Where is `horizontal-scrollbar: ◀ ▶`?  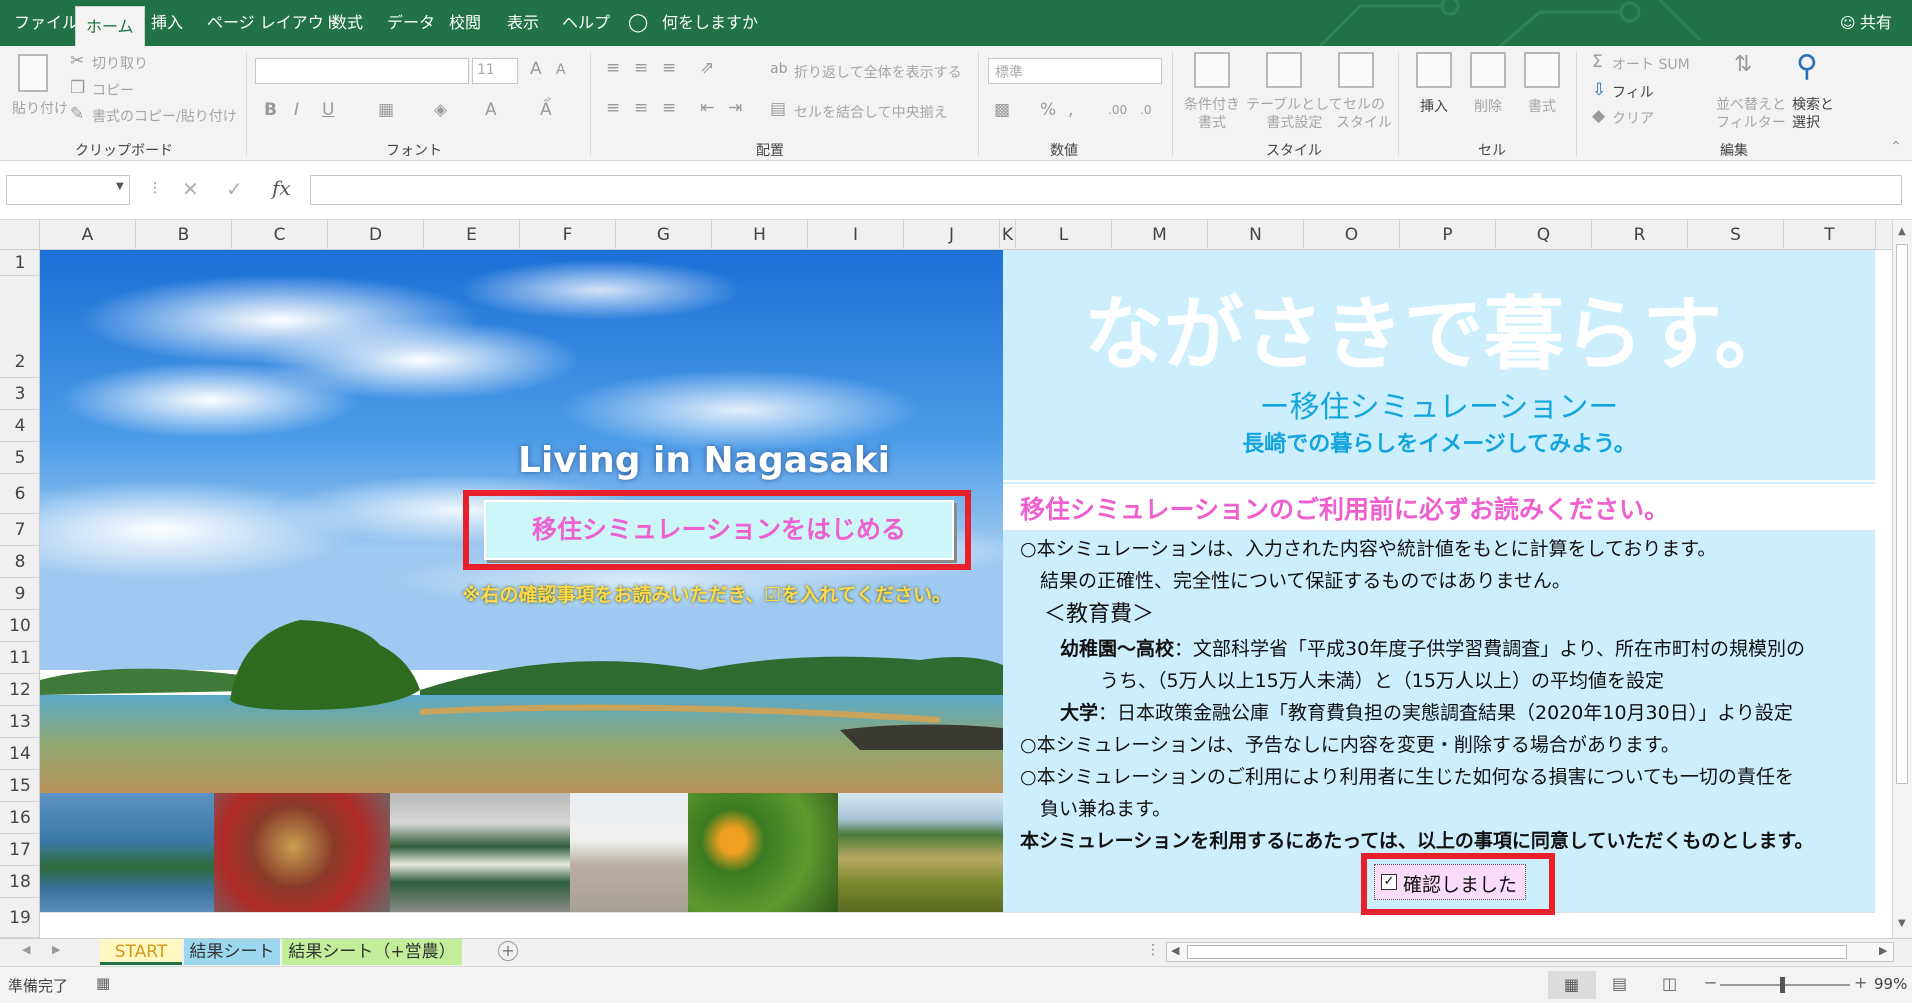
horizontal-scrollbar: ◀ ▶ is located at coordinates (1530, 952).